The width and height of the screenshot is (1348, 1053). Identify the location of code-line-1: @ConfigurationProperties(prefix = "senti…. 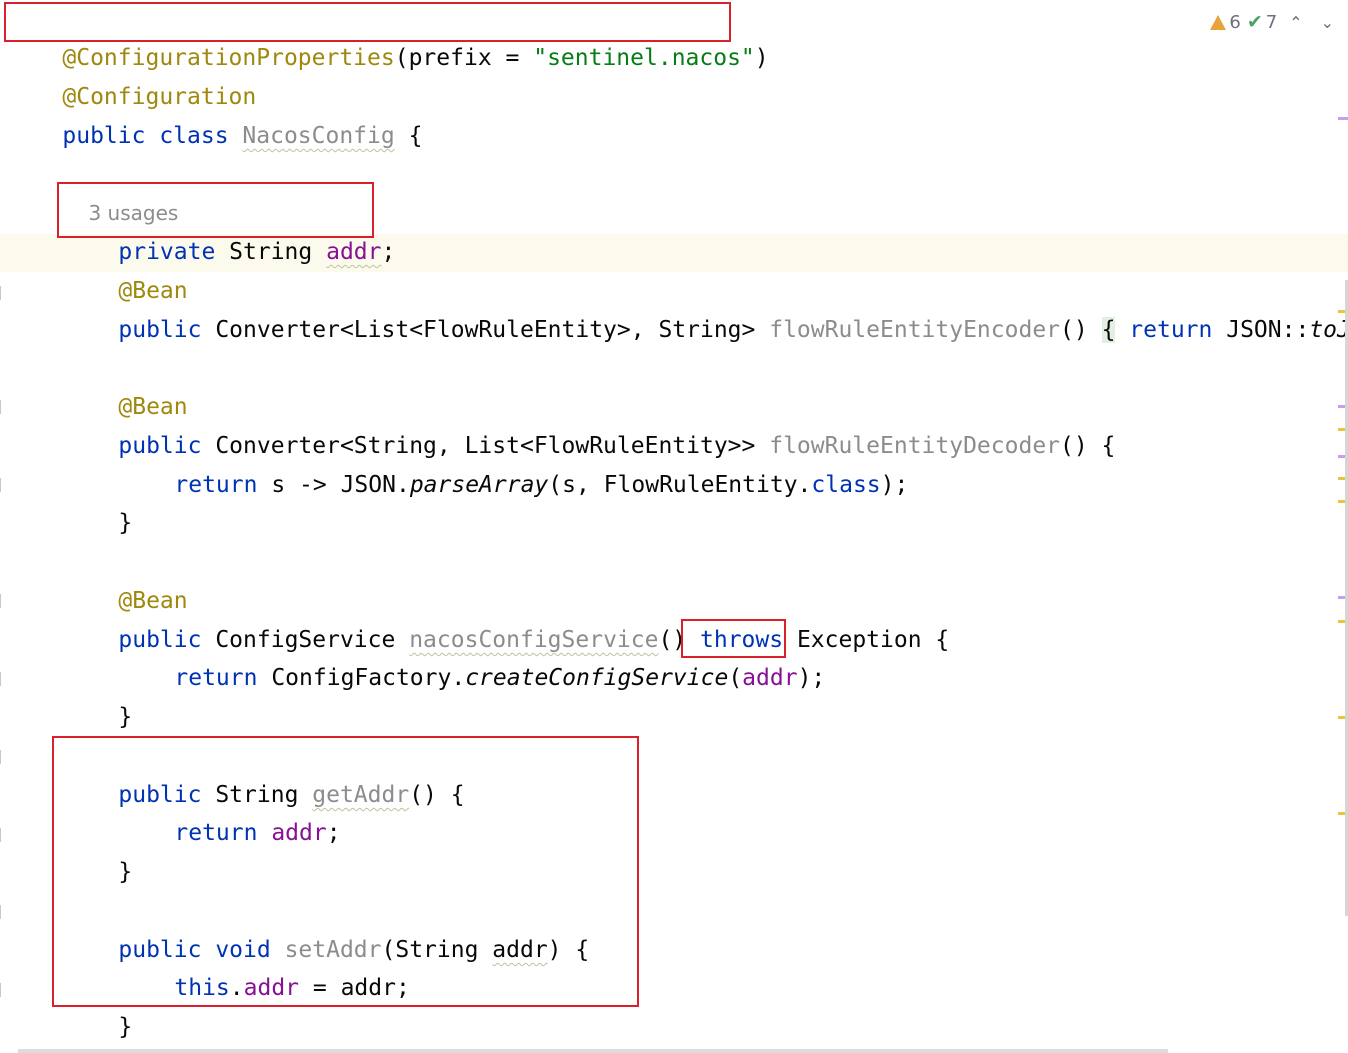
(387, 36).